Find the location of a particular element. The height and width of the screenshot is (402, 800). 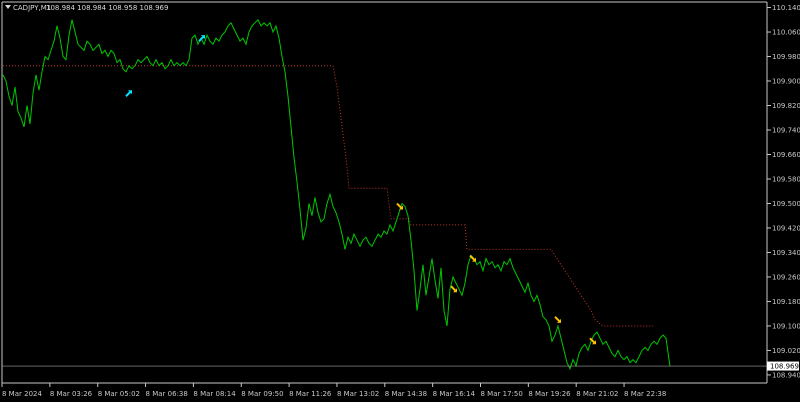

time-tick-label: 8 Mar 17:50 is located at coordinates (502, 394).